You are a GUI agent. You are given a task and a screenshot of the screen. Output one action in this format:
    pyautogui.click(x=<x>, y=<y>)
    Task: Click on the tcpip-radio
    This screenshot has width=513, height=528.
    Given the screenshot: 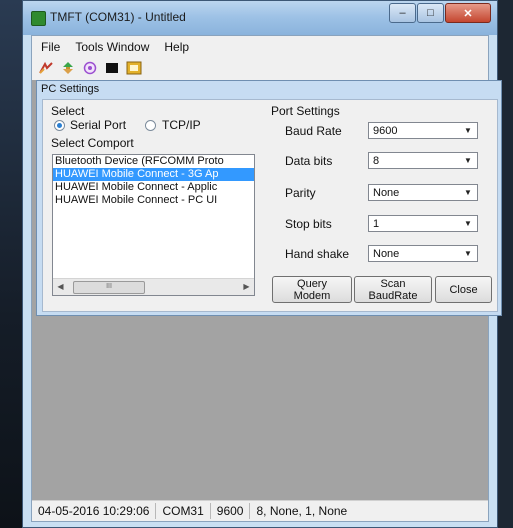 What is the action you would take?
    pyautogui.click(x=150, y=125)
    